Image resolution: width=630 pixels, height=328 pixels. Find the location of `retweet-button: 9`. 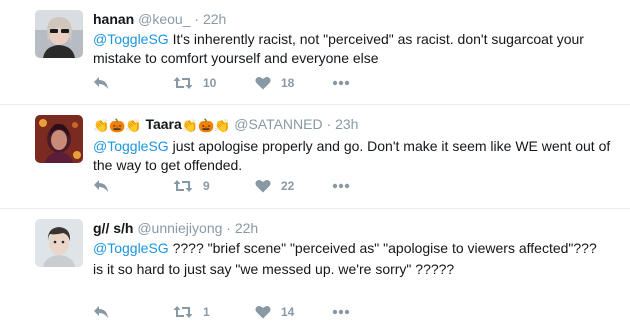

retweet-button: 9 is located at coordinates (191, 186).